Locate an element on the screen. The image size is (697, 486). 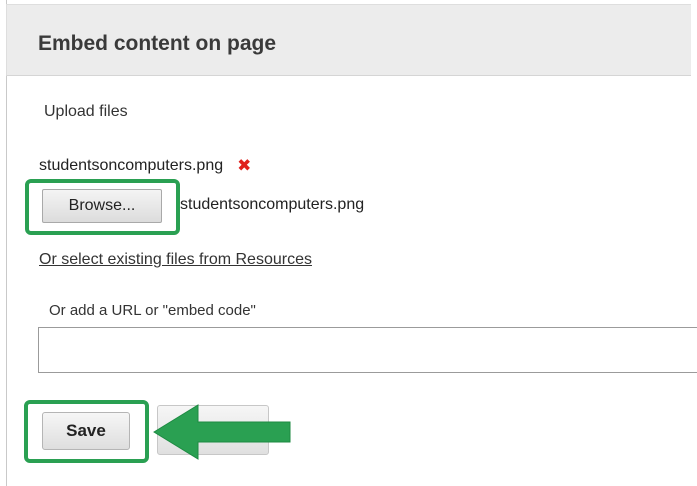
uploaded-file-row: studentsoncomputers.png ✖ is located at coordinates (145, 166).